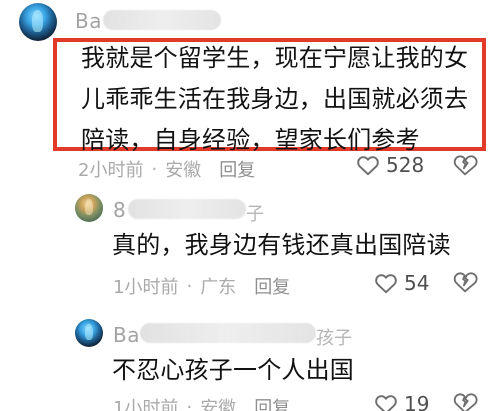 Image resolution: width=500 pixels, height=411 pixels. Describe the element at coordinates (334, 338) in the screenshot. I see `username-tail: 孩子` at that location.